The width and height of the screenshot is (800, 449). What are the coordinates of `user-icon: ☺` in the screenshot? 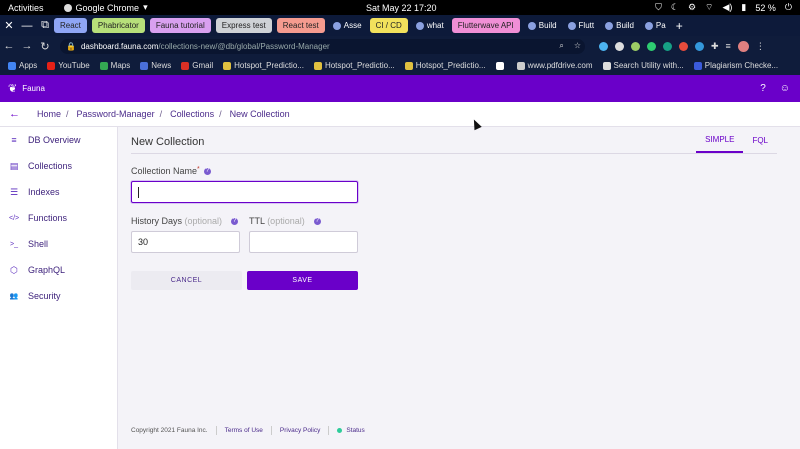 It's located at (785, 88).